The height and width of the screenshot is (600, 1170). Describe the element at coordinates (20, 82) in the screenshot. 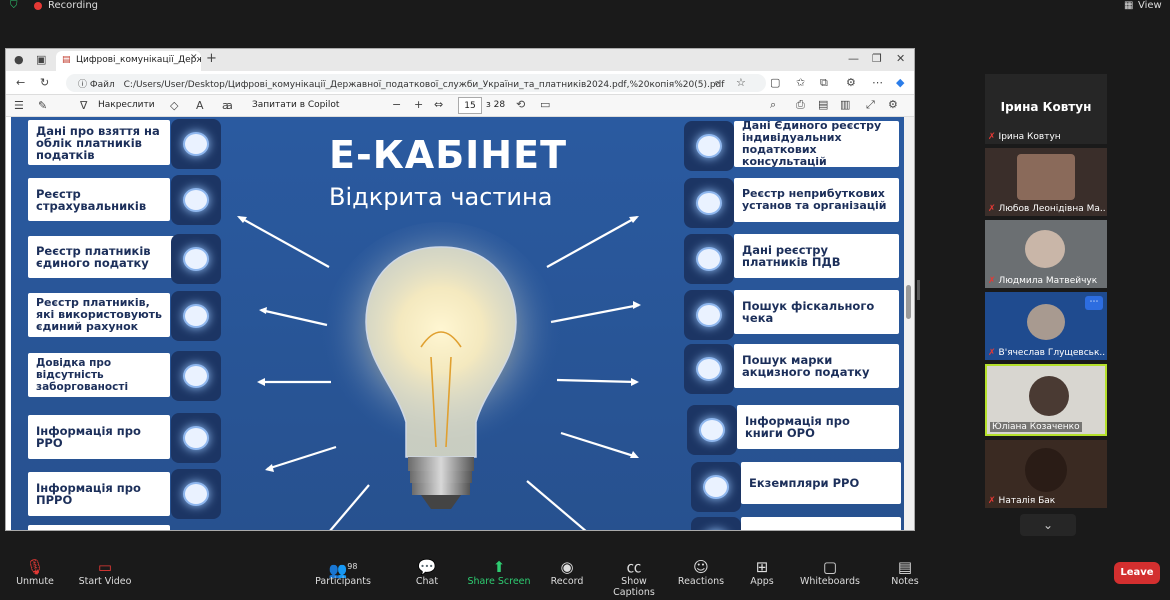

I see `back-icon: ←` at that location.